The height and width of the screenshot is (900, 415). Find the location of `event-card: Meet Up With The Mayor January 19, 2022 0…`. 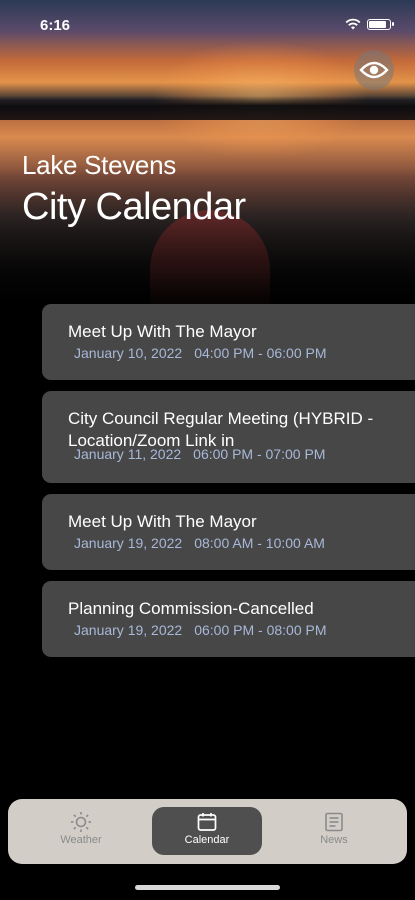

event-card: Meet Up With The Mayor January 19, 2022 0… is located at coordinates (228, 532).